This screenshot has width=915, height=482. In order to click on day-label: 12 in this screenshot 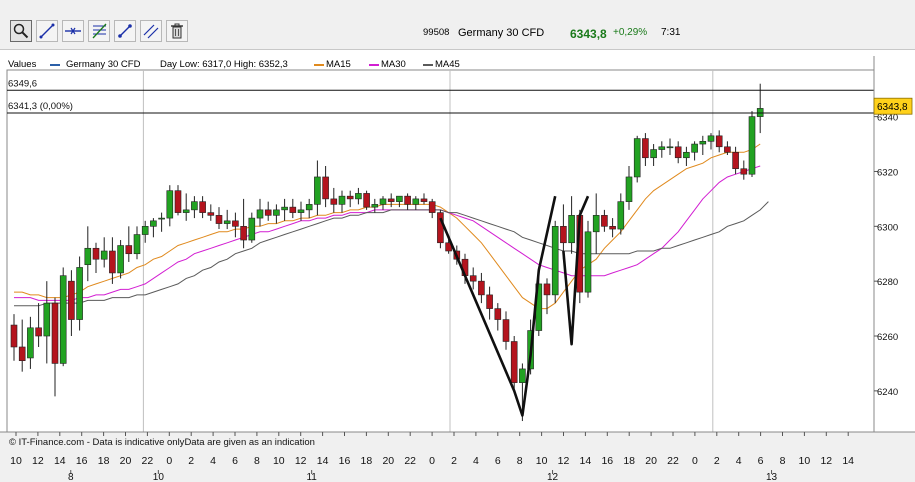, I will do `click(553, 477)`.